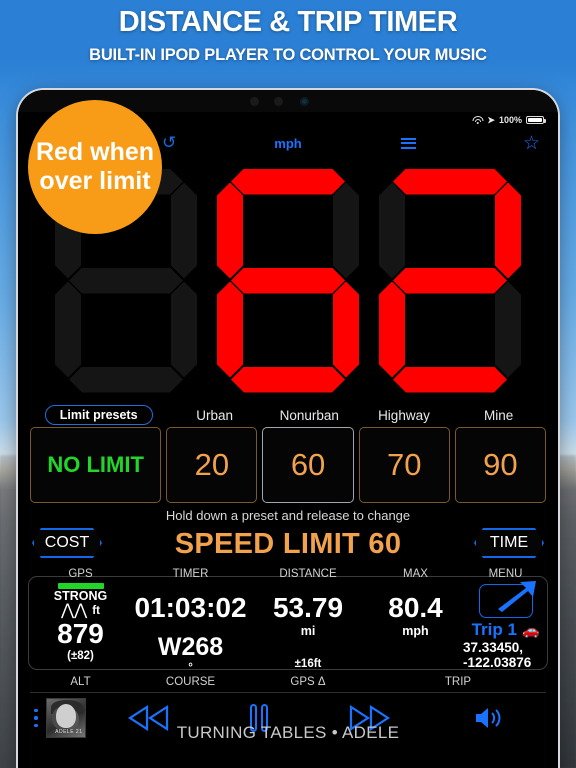 The height and width of the screenshot is (768, 576). What do you see at coordinates (308, 607) in the screenshot?
I see `distance-value: 53.79` at bounding box center [308, 607].